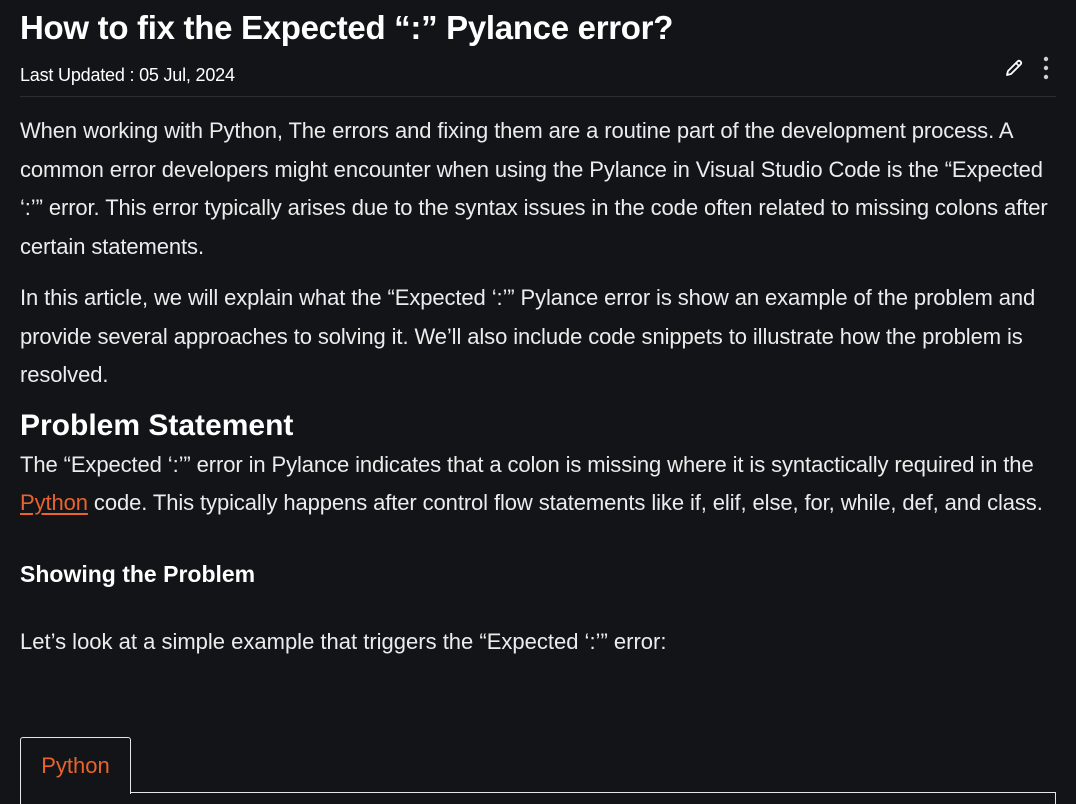 The width and height of the screenshot is (1076, 804). Describe the element at coordinates (1055, 798) in the screenshot. I see `code-box-border-right` at that location.